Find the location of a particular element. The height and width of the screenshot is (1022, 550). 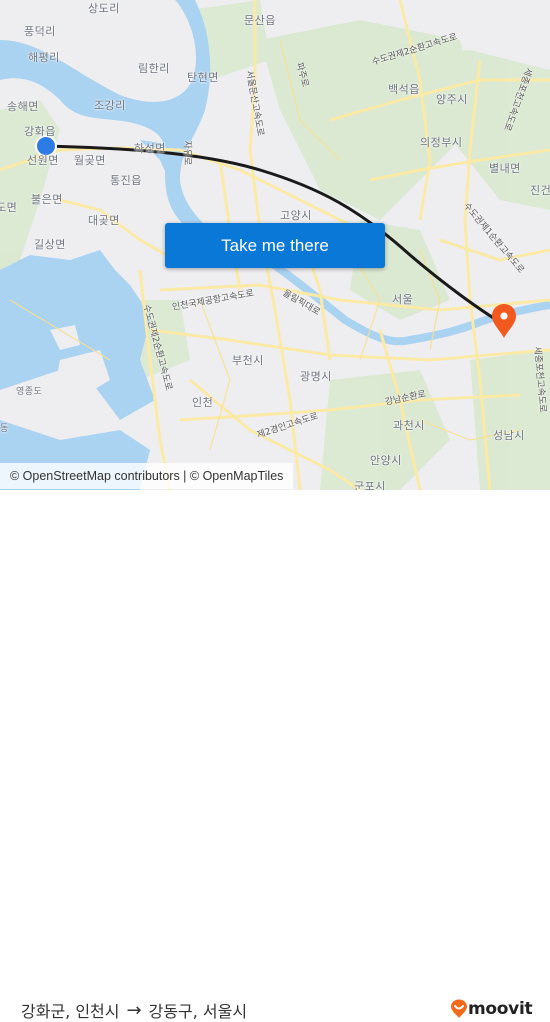

moovit-logo: moovit is located at coordinates (491, 1009).